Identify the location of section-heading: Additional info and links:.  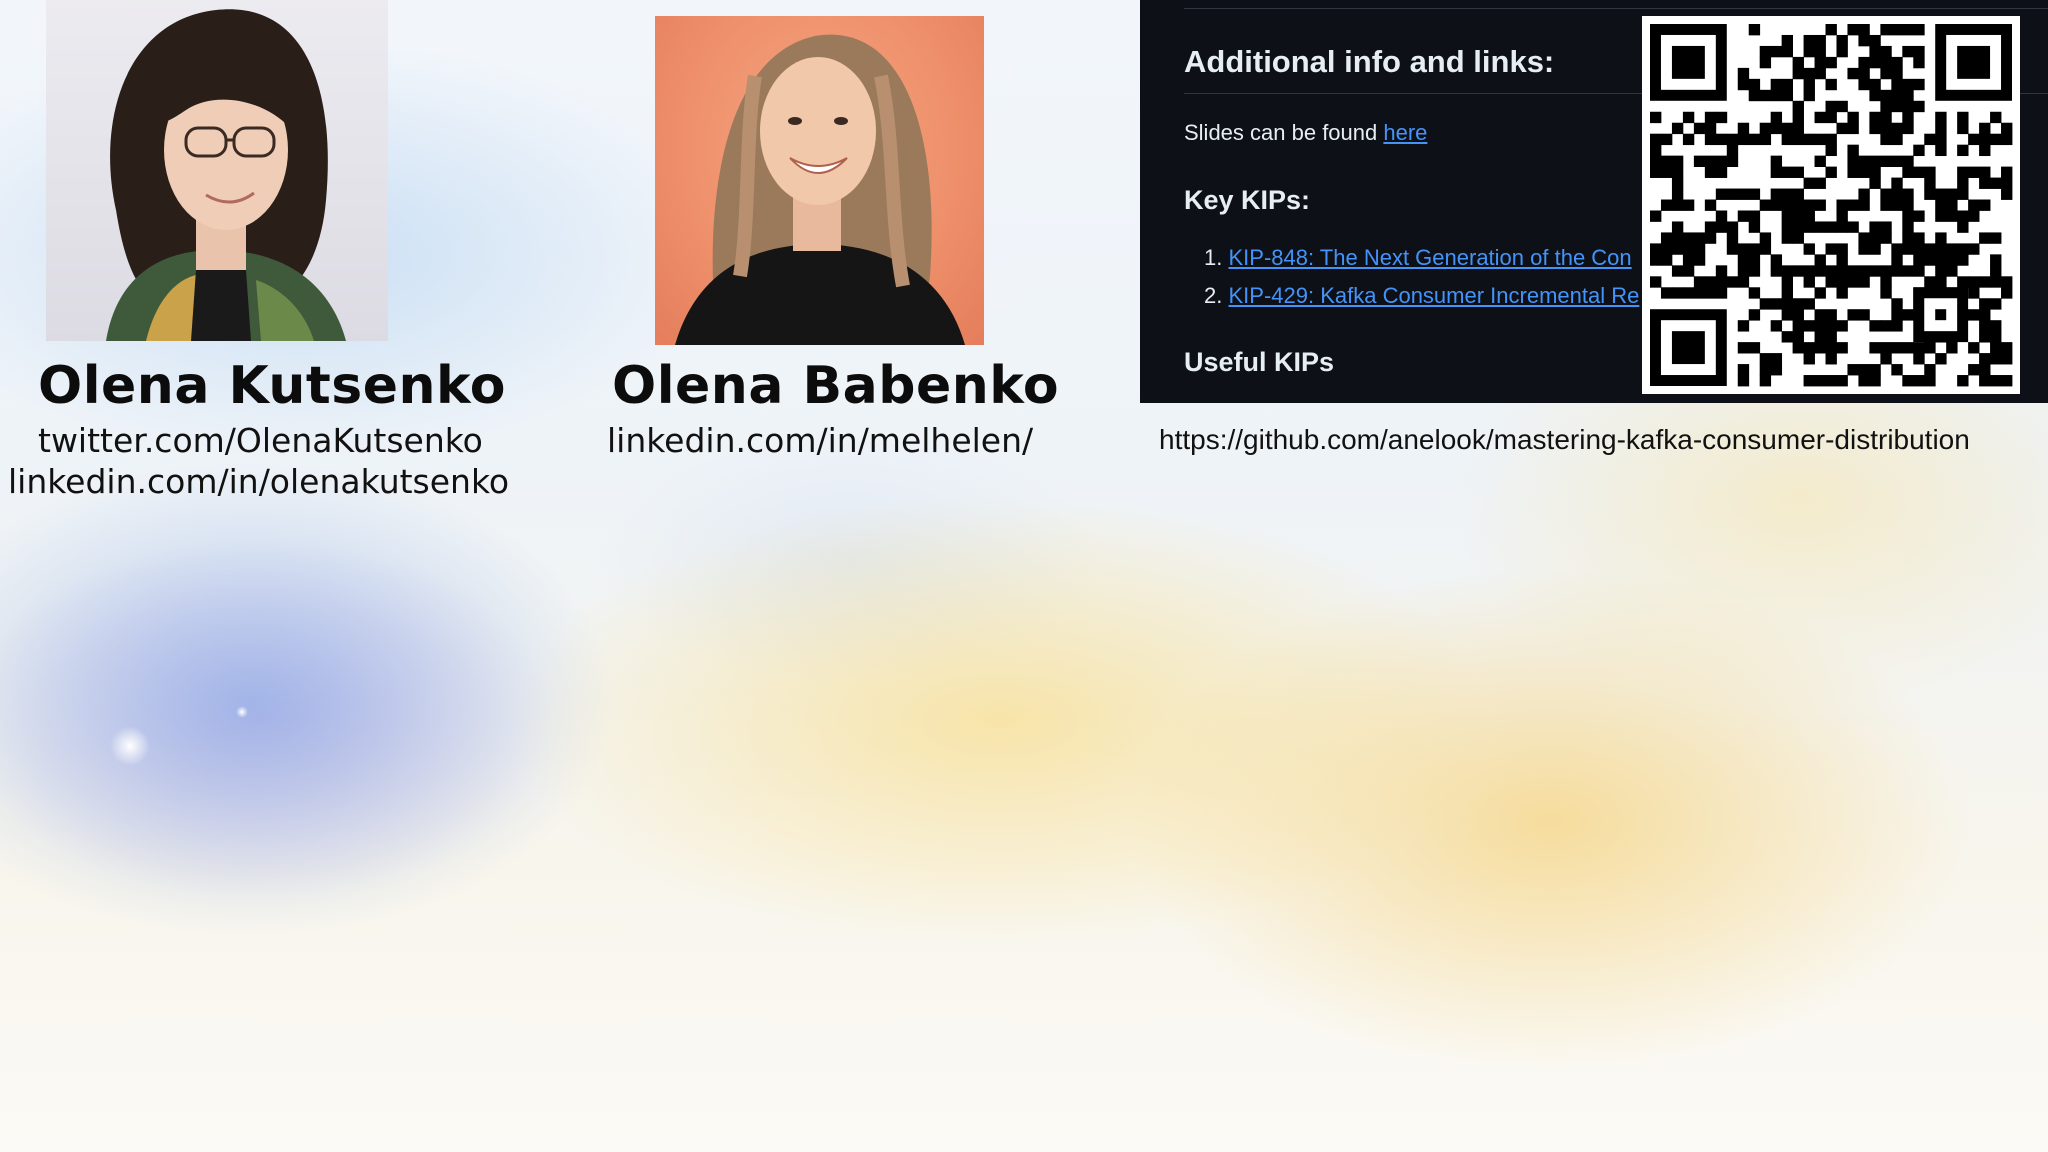
(1369, 61).